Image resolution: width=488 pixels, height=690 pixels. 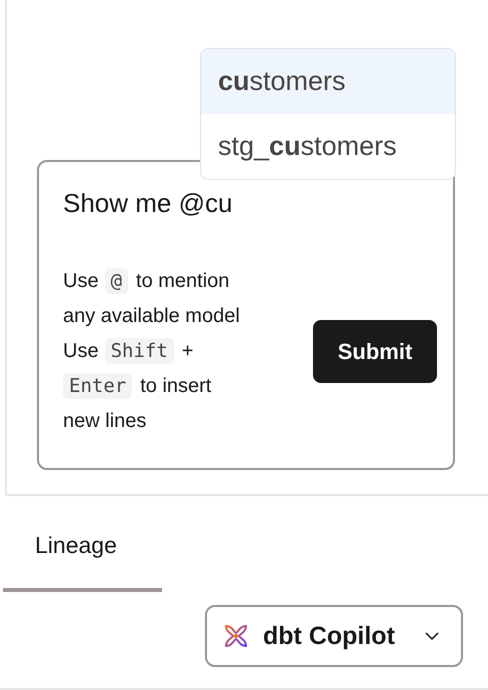 What do you see at coordinates (334, 636) in the screenshot?
I see `assistant-selector: dbt Copilot` at bounding box center [334, 636].